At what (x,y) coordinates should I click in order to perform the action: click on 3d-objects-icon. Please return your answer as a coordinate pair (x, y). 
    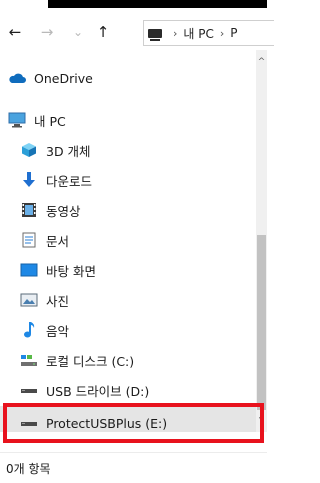
    Looking at the image, I should click on (29, 150).